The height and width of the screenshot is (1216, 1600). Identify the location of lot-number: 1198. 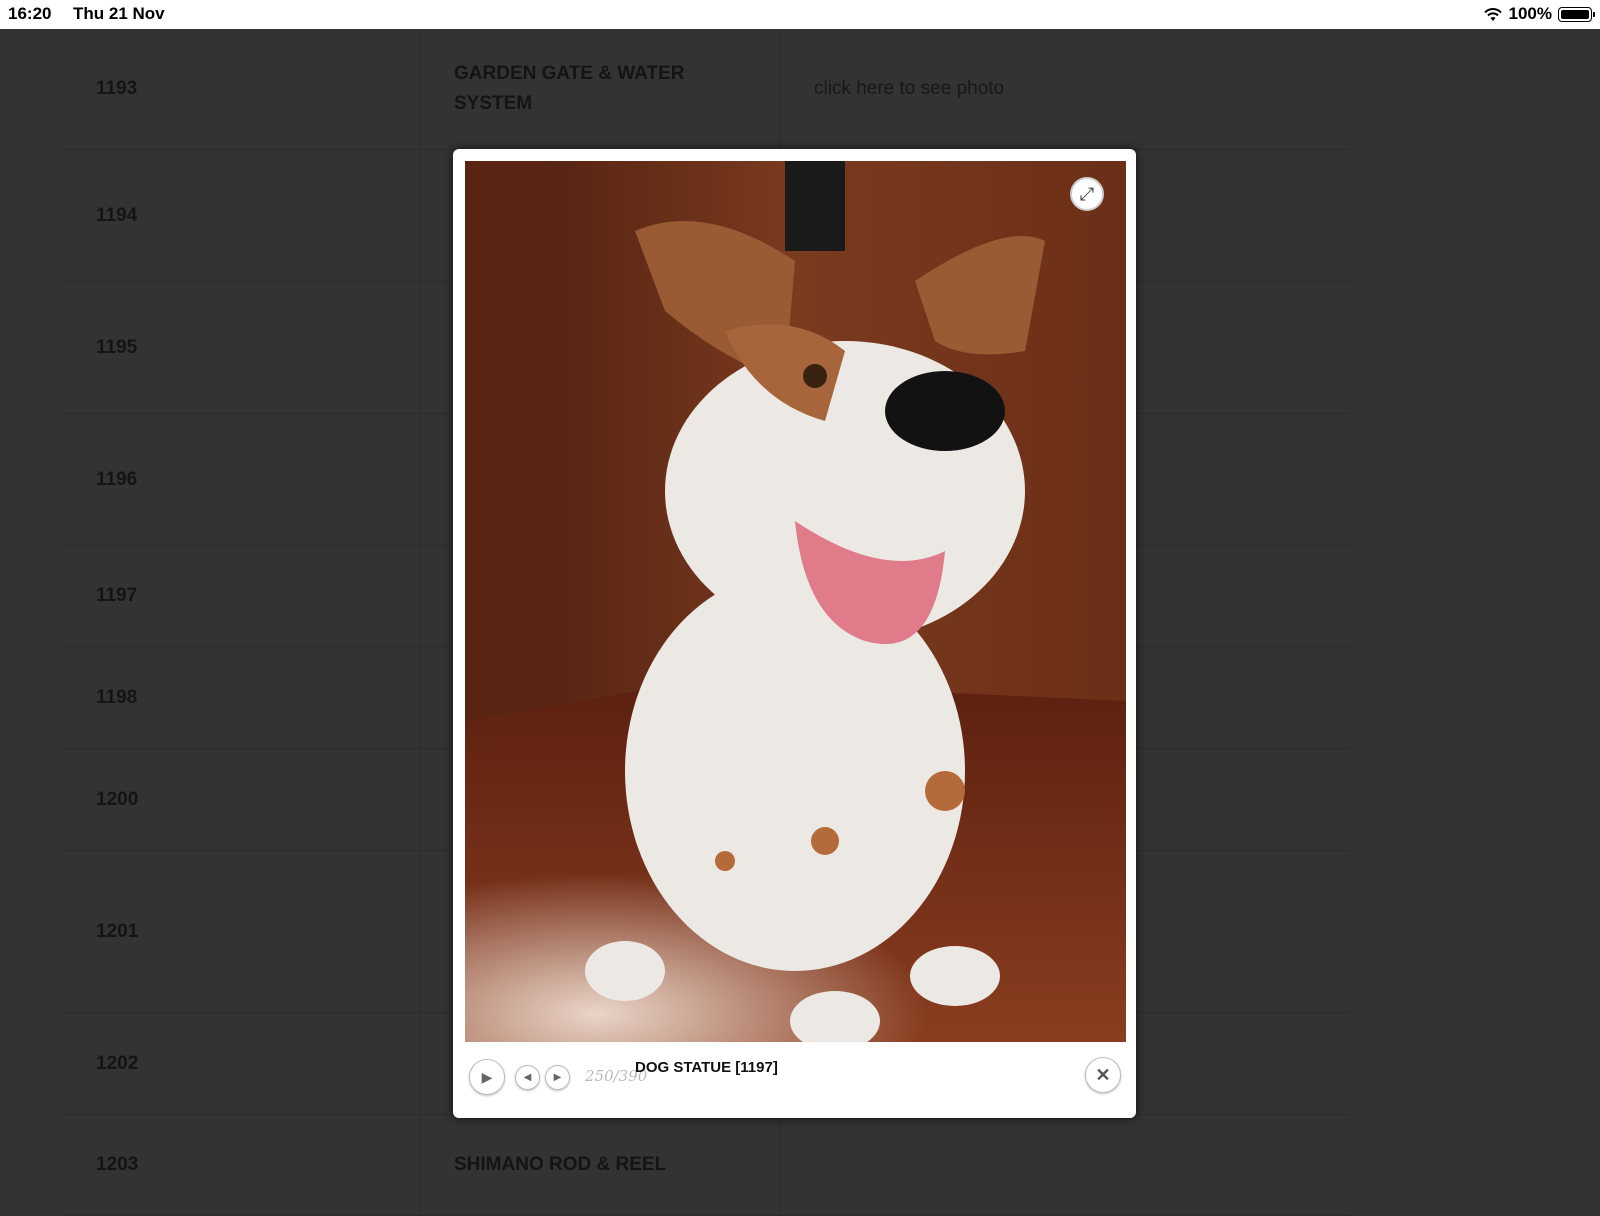
(117, 697).